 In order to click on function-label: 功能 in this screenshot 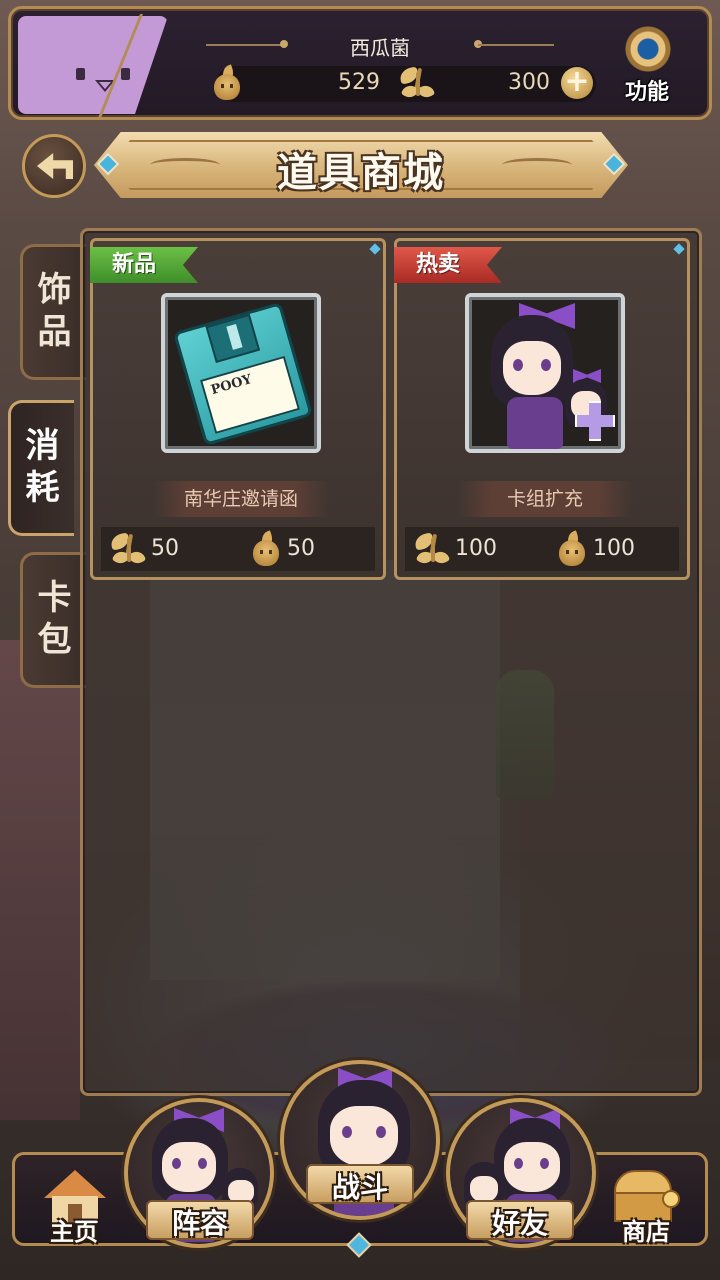, I will do `click(646, 92)`.